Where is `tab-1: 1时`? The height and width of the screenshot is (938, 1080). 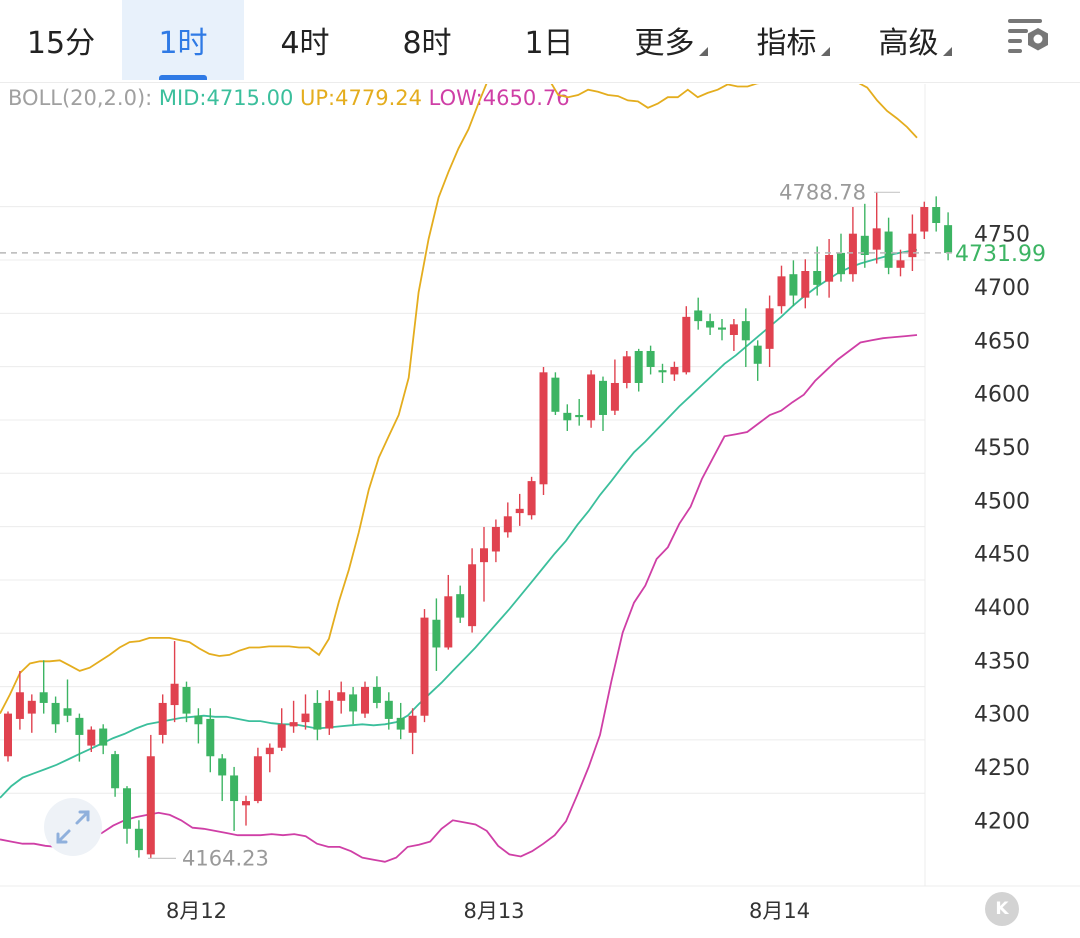 tab-1: 1时 is located at coordinates (183, 40).